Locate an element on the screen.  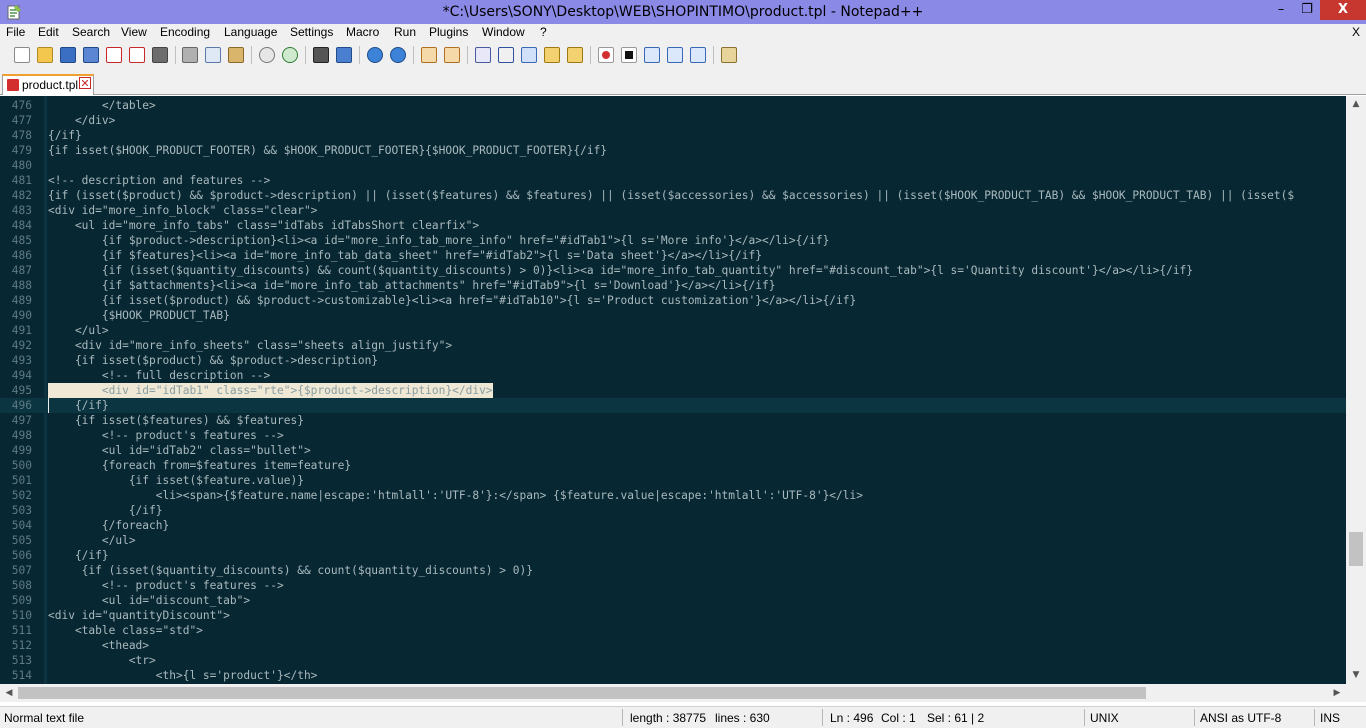
line-code-text: <th>{l s='product'}</th> is located at coordinates (183, 675).